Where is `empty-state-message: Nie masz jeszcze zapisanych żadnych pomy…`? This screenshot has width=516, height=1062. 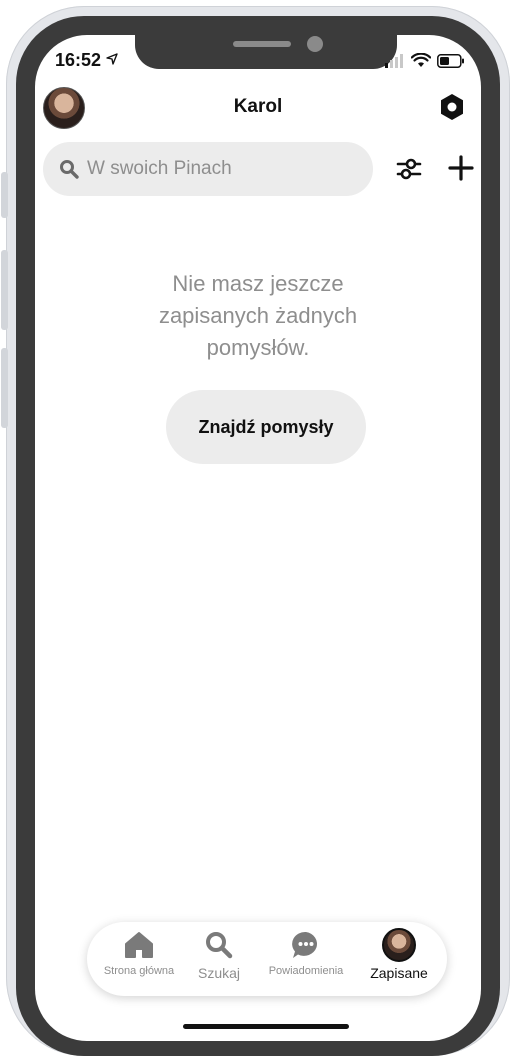 empty-state-message: Nie masz jeszcze zapisanych żadnych pomy… is located at coordinates (258, 315).